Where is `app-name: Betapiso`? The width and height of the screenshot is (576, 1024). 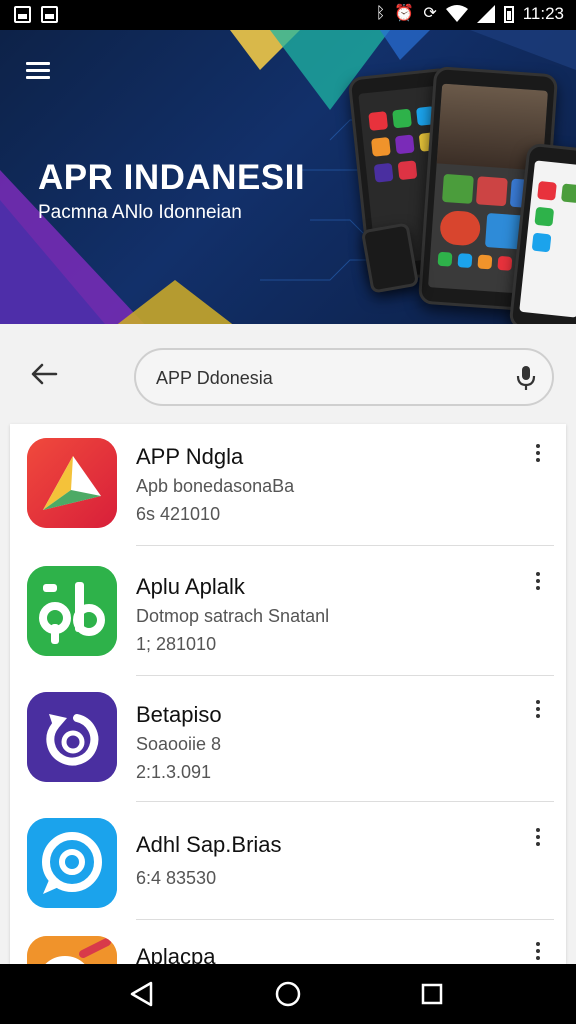 app-name: Betapiso is located at coordinates (179, 714).